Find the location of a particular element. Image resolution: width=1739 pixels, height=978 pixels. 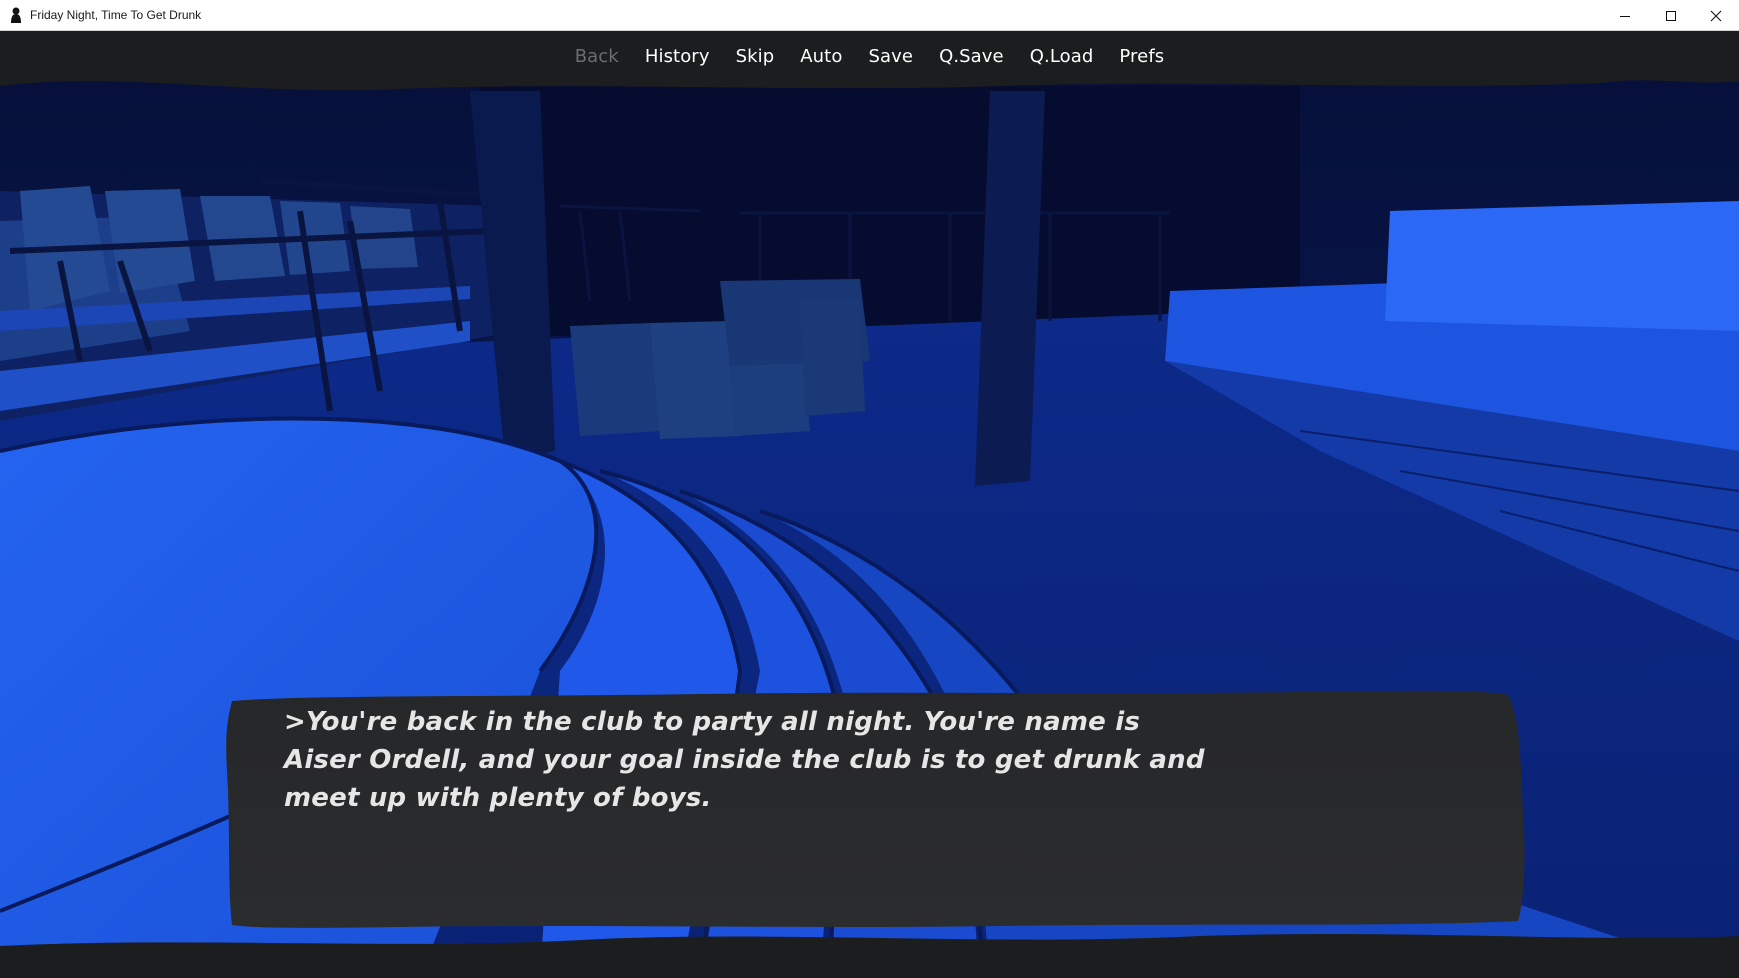

maximize-button is located at coordinates (1671, 15).